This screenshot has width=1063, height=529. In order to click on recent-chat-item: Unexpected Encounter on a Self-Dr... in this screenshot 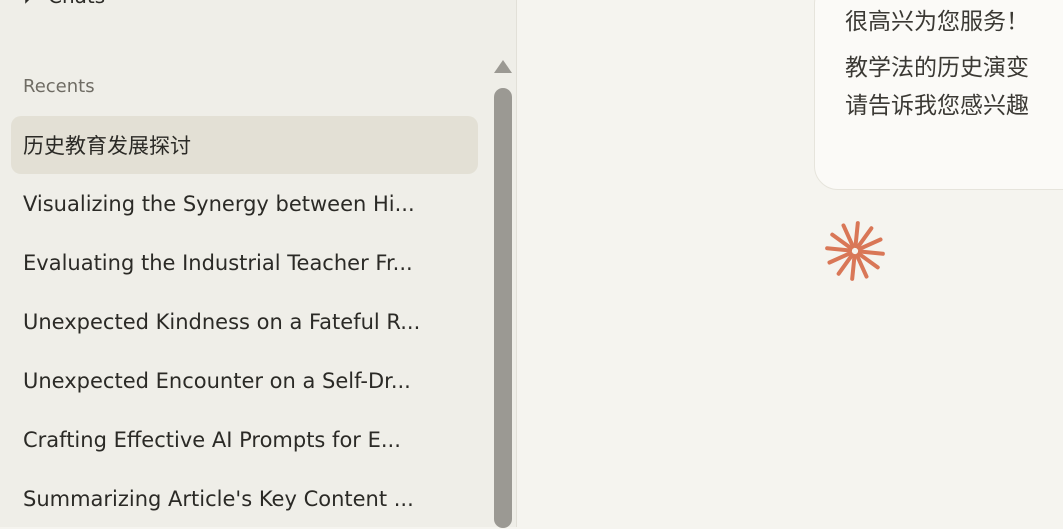, I will do `click(244, 381)`.